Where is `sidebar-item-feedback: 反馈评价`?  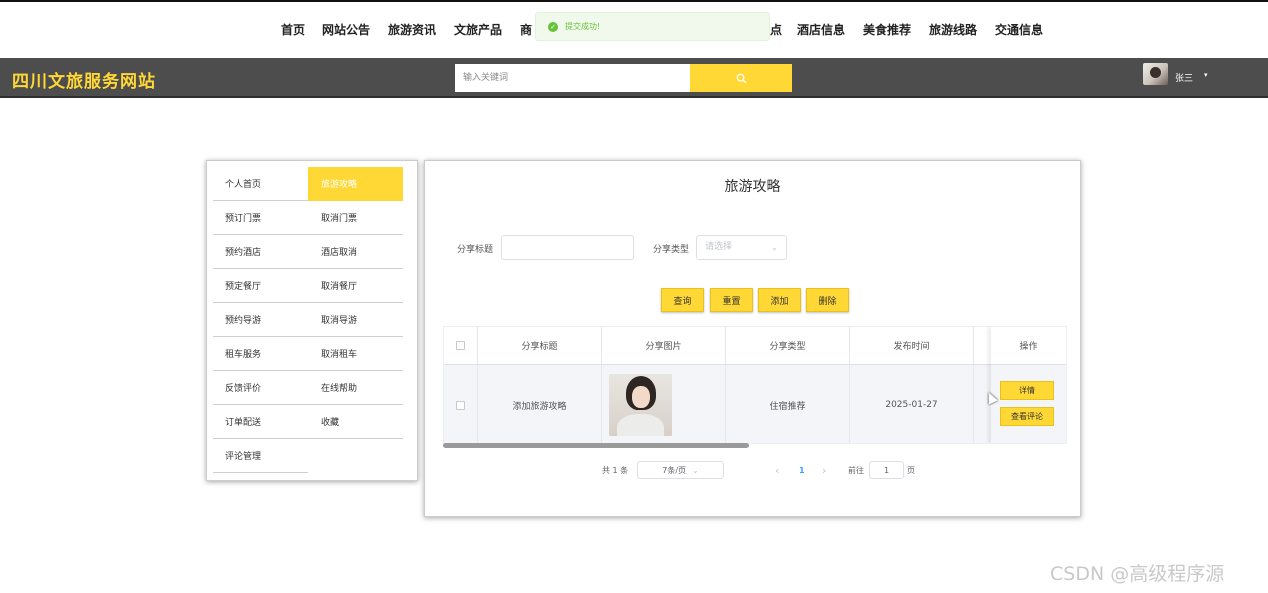 sidebar-item-feedback: 反馈评价 is located at coordinates (260, 388).